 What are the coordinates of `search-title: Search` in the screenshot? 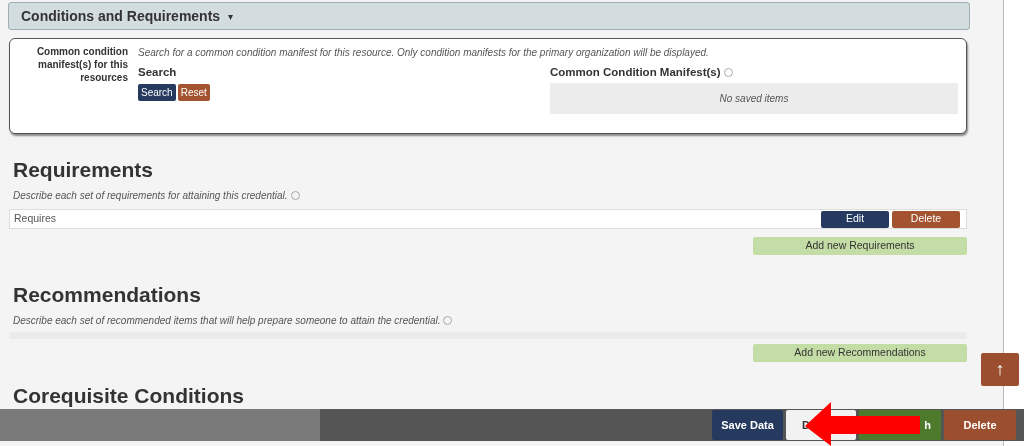 It's located at (158, 72).